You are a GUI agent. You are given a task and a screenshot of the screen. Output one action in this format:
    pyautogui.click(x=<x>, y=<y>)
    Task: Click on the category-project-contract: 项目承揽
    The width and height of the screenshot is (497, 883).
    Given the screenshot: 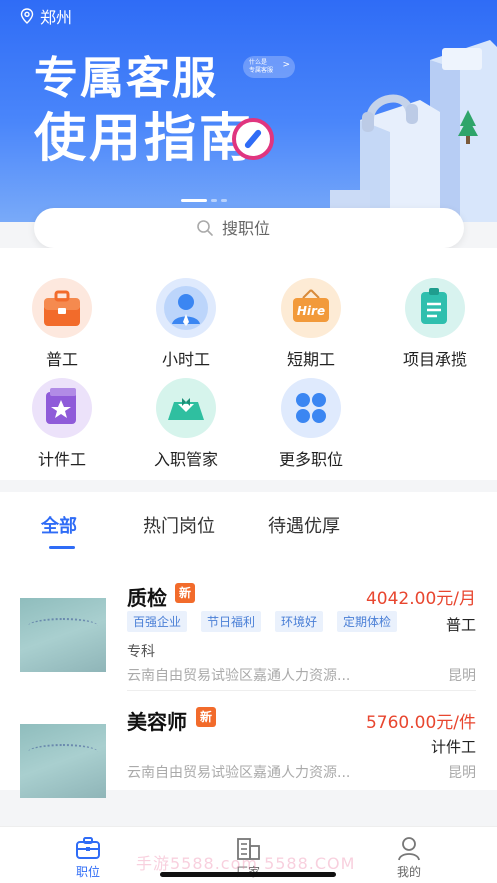 What is the action you would take?
    pyautogui.click(x=435, y=324)
    